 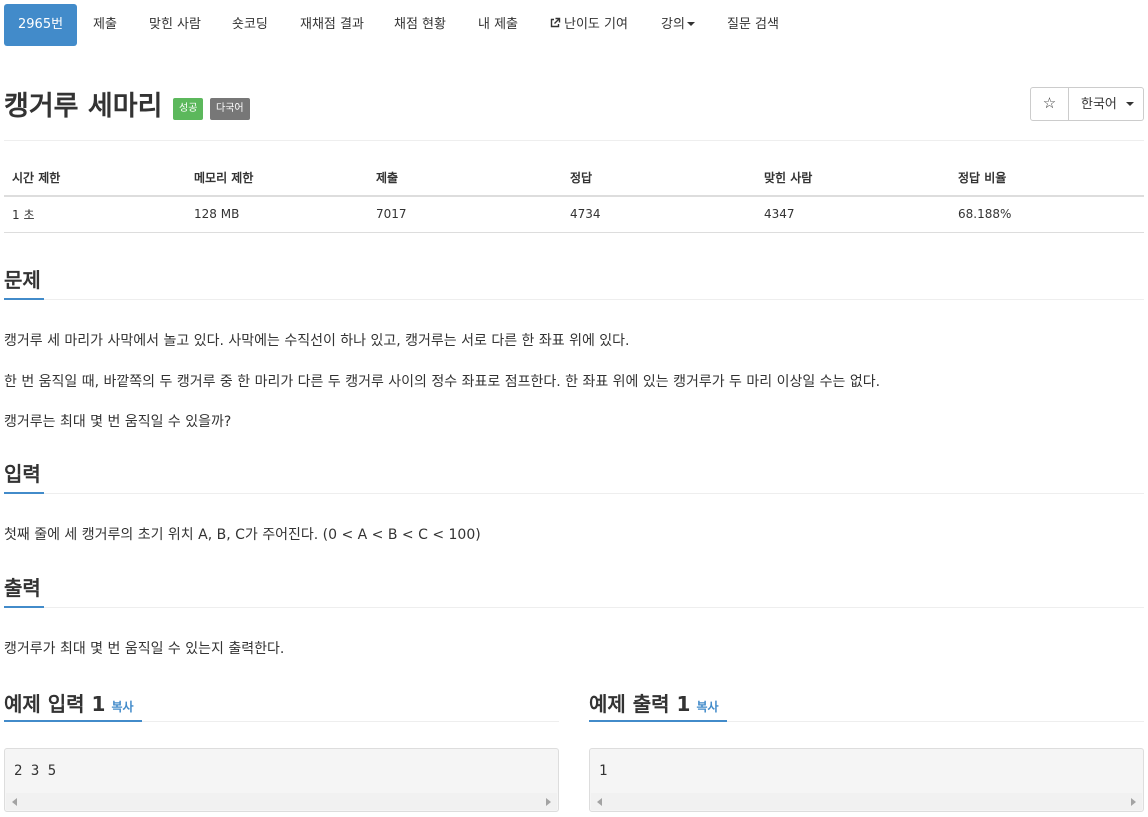 What do you see at coordinates (555, 22) in the screenshot?
I see `external-link-icon` at bounding box center [555, 22].